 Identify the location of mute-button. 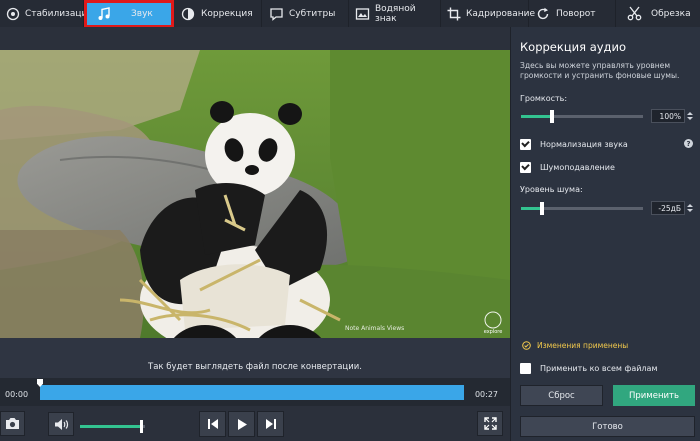
(61, 424).